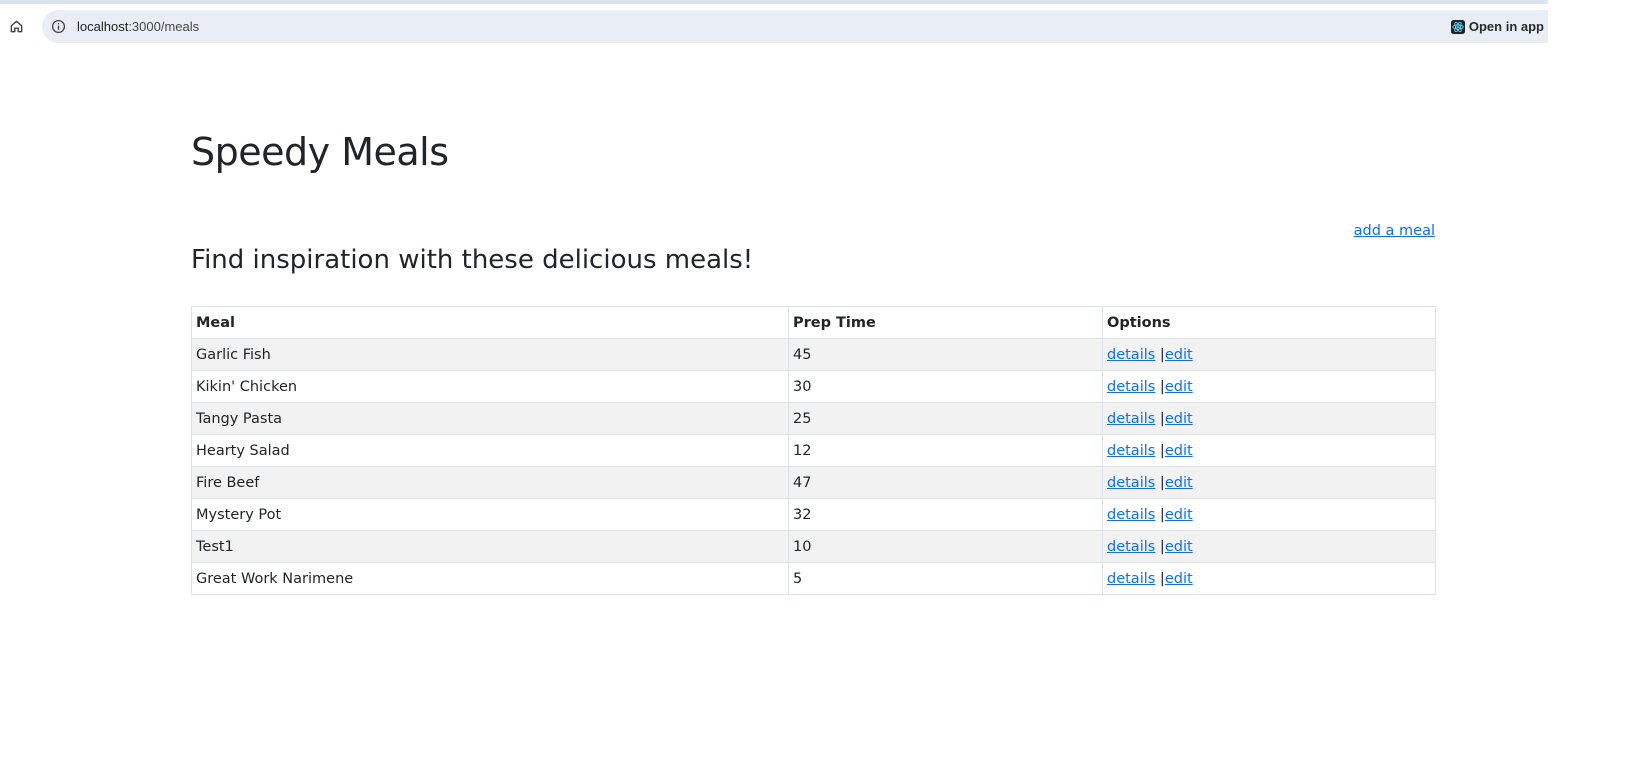 This screenshot has width=1634, height=774. I want to click on prep-time: 12, so click(945, 450).